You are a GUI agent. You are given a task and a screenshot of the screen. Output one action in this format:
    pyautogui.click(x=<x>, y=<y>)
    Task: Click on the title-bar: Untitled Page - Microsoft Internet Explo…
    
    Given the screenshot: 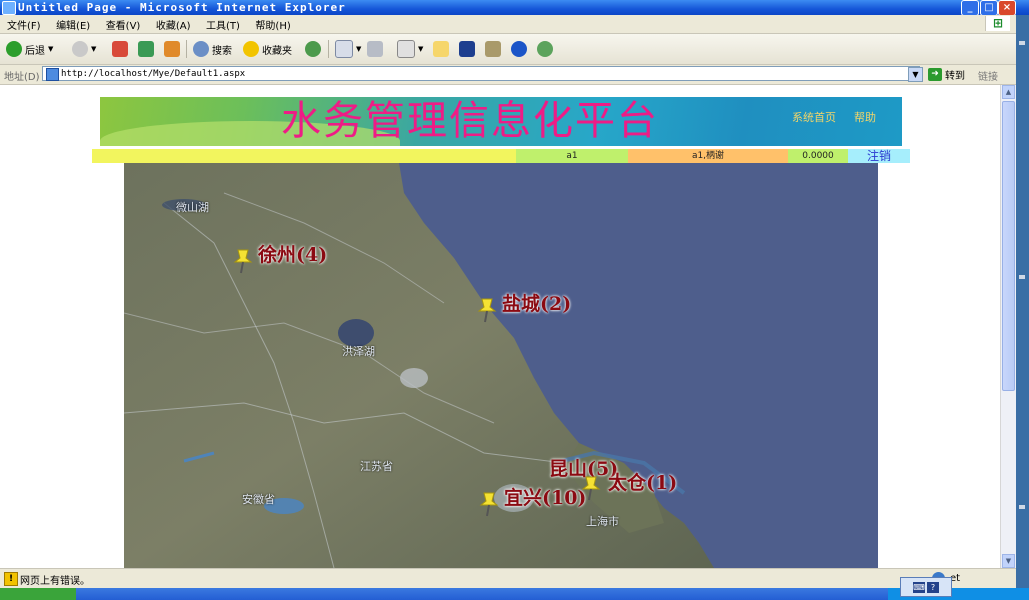 What is the action you would take?
    pyautogui.click(x=514, y=8)
    